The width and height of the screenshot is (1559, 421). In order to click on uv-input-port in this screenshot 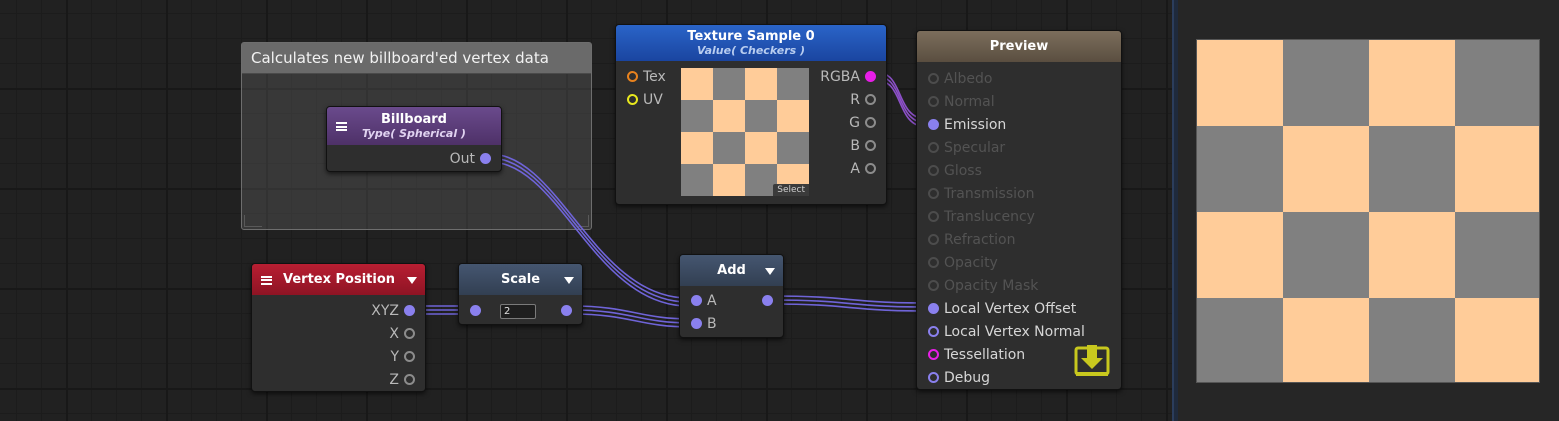, I will do `click(632, 99)`.